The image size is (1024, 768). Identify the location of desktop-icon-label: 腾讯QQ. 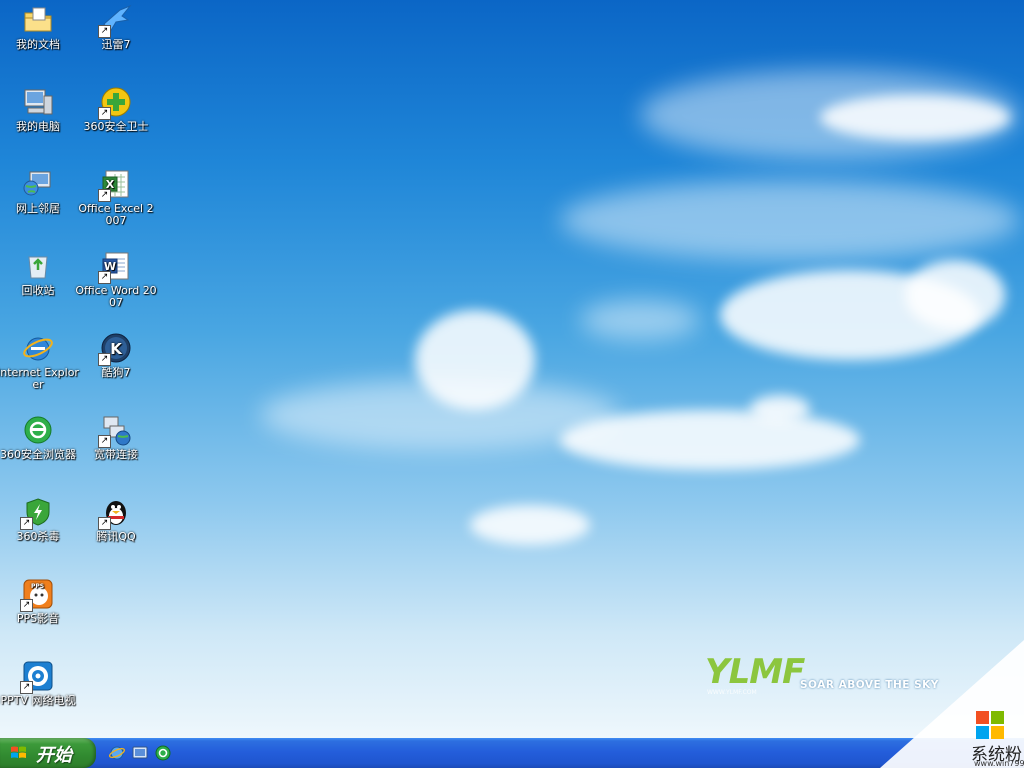
(116, 536).